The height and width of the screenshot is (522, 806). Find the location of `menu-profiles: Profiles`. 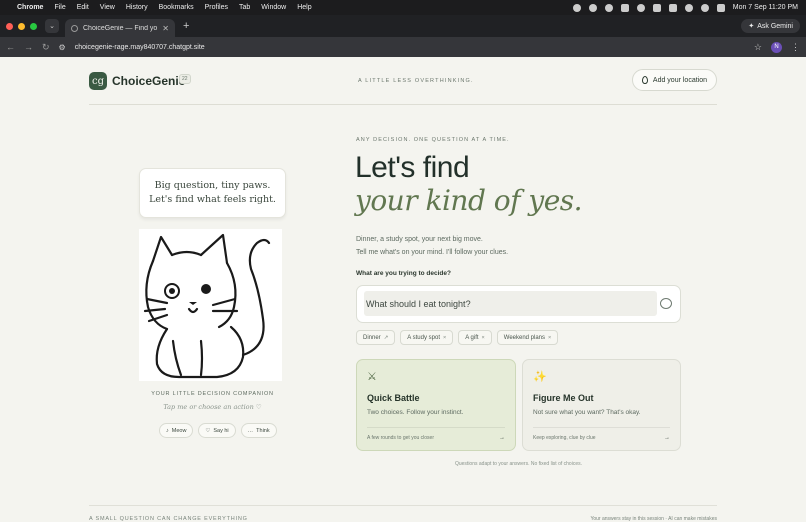

menu-profiles: Profiles is located at coordinates (216, 7).